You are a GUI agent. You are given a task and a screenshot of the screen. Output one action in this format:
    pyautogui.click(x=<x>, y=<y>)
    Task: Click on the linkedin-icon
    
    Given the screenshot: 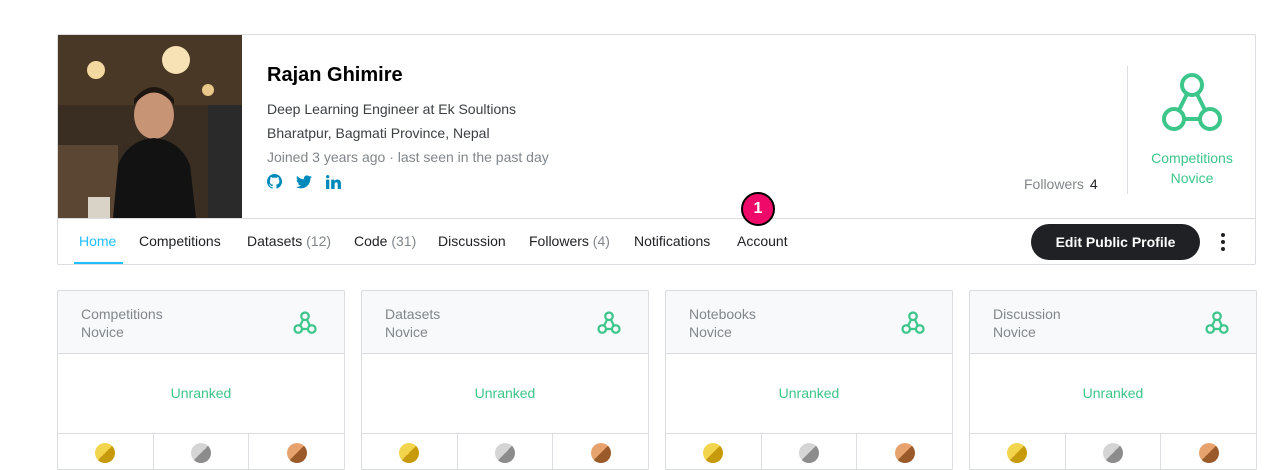 What is the action you would take?
    pyautogui.click(x=333, y=181)
    